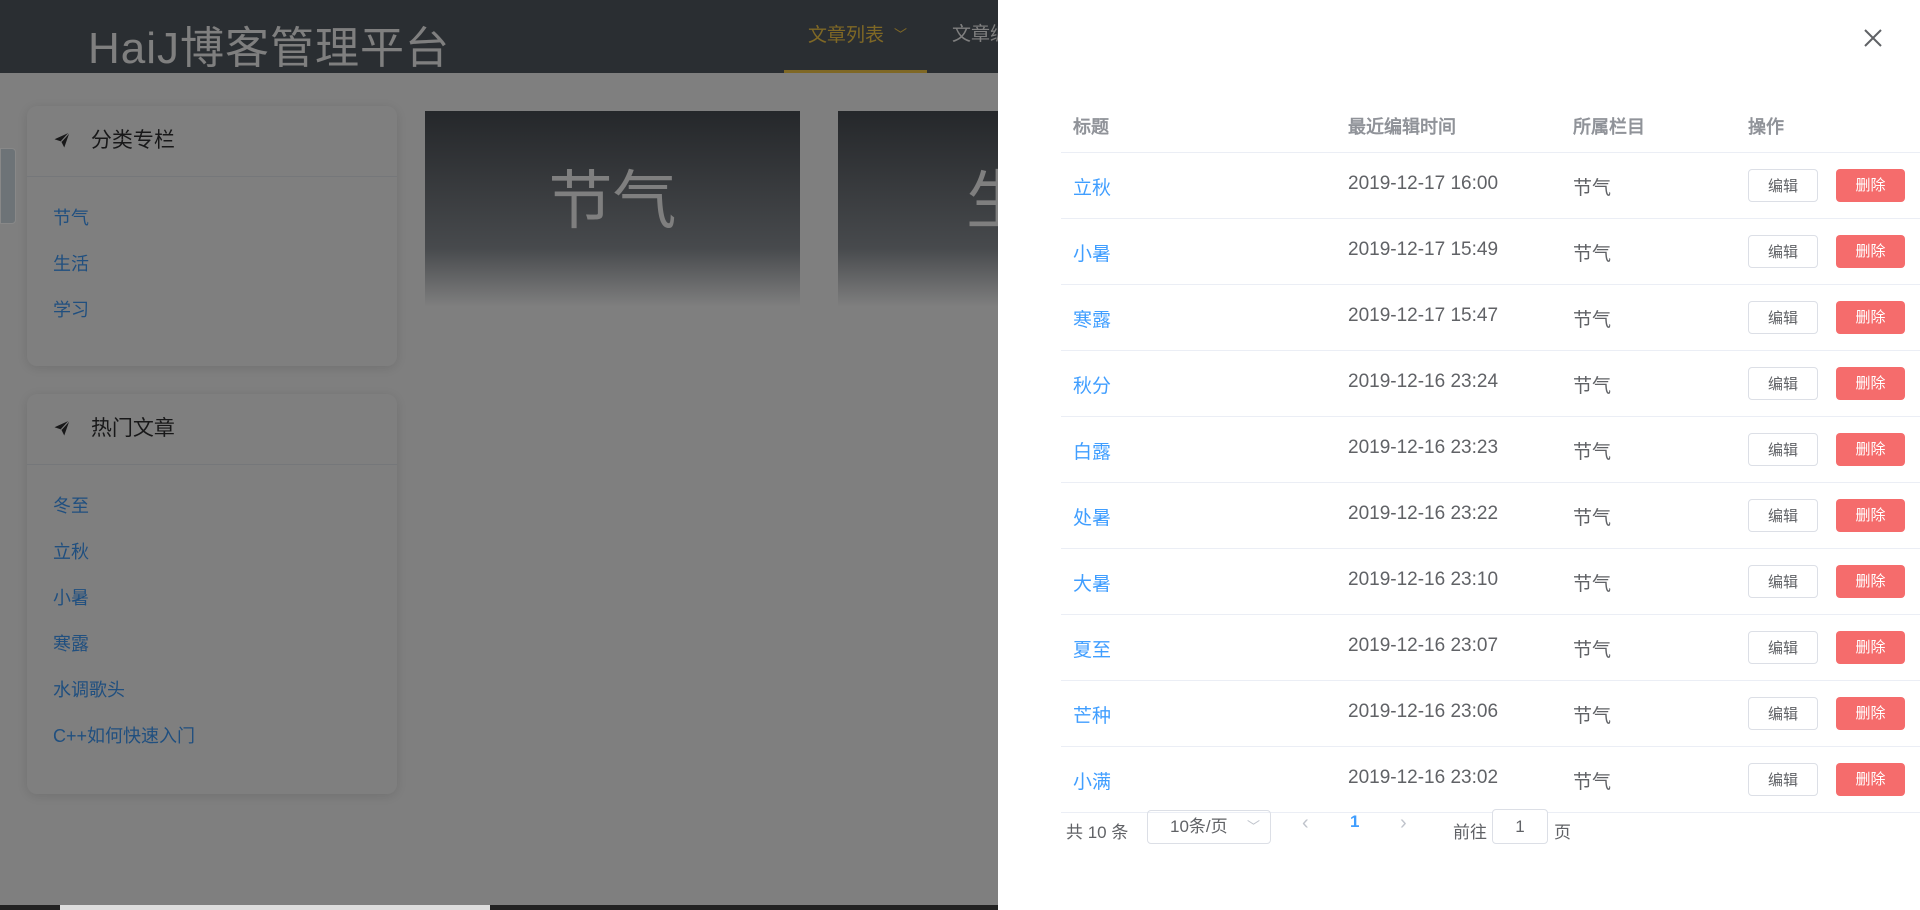 Image resolution: width=1920 pixels, height=910 pixels. I want to click on table-row: 芒种 2019-12-16 23:06 节气 编辑 删除, so click(1490, 714).